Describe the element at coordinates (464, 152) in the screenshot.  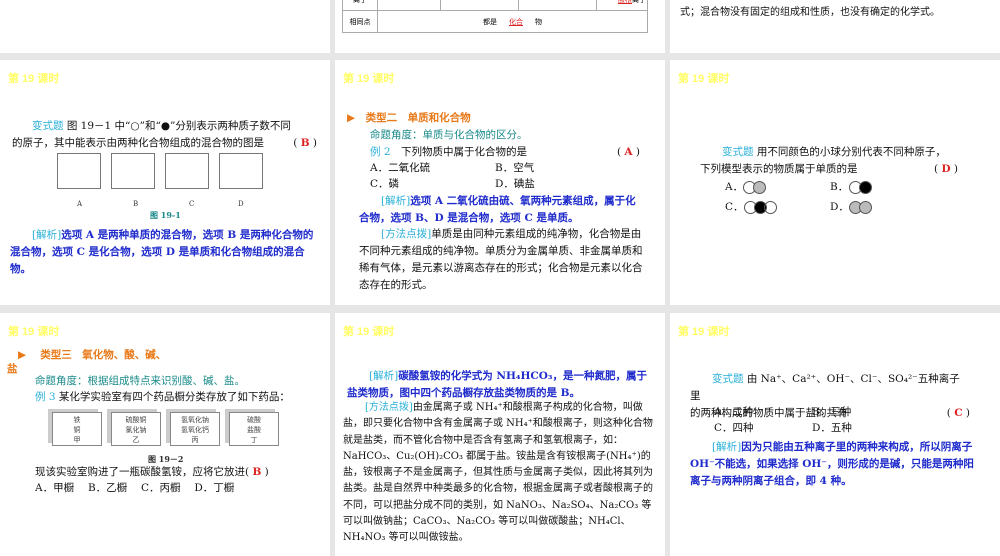
I see `question: 下列物质中属于化合物的是` at that location.